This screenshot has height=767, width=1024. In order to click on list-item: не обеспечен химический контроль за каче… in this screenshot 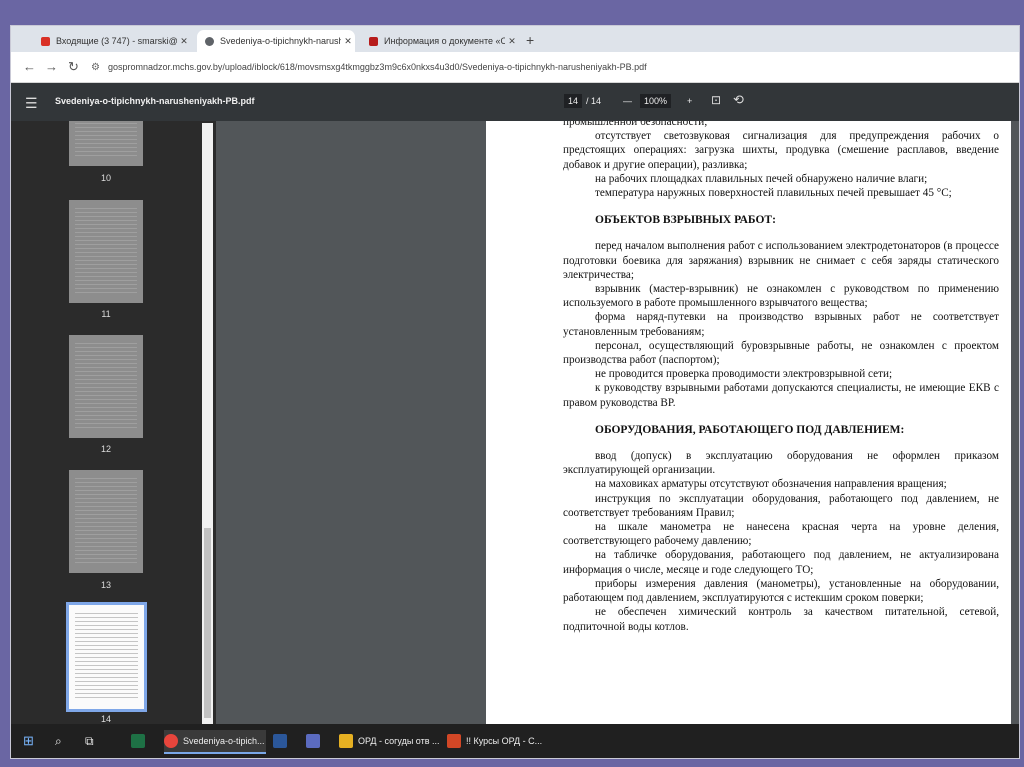, I will do `click(781, 619)`.